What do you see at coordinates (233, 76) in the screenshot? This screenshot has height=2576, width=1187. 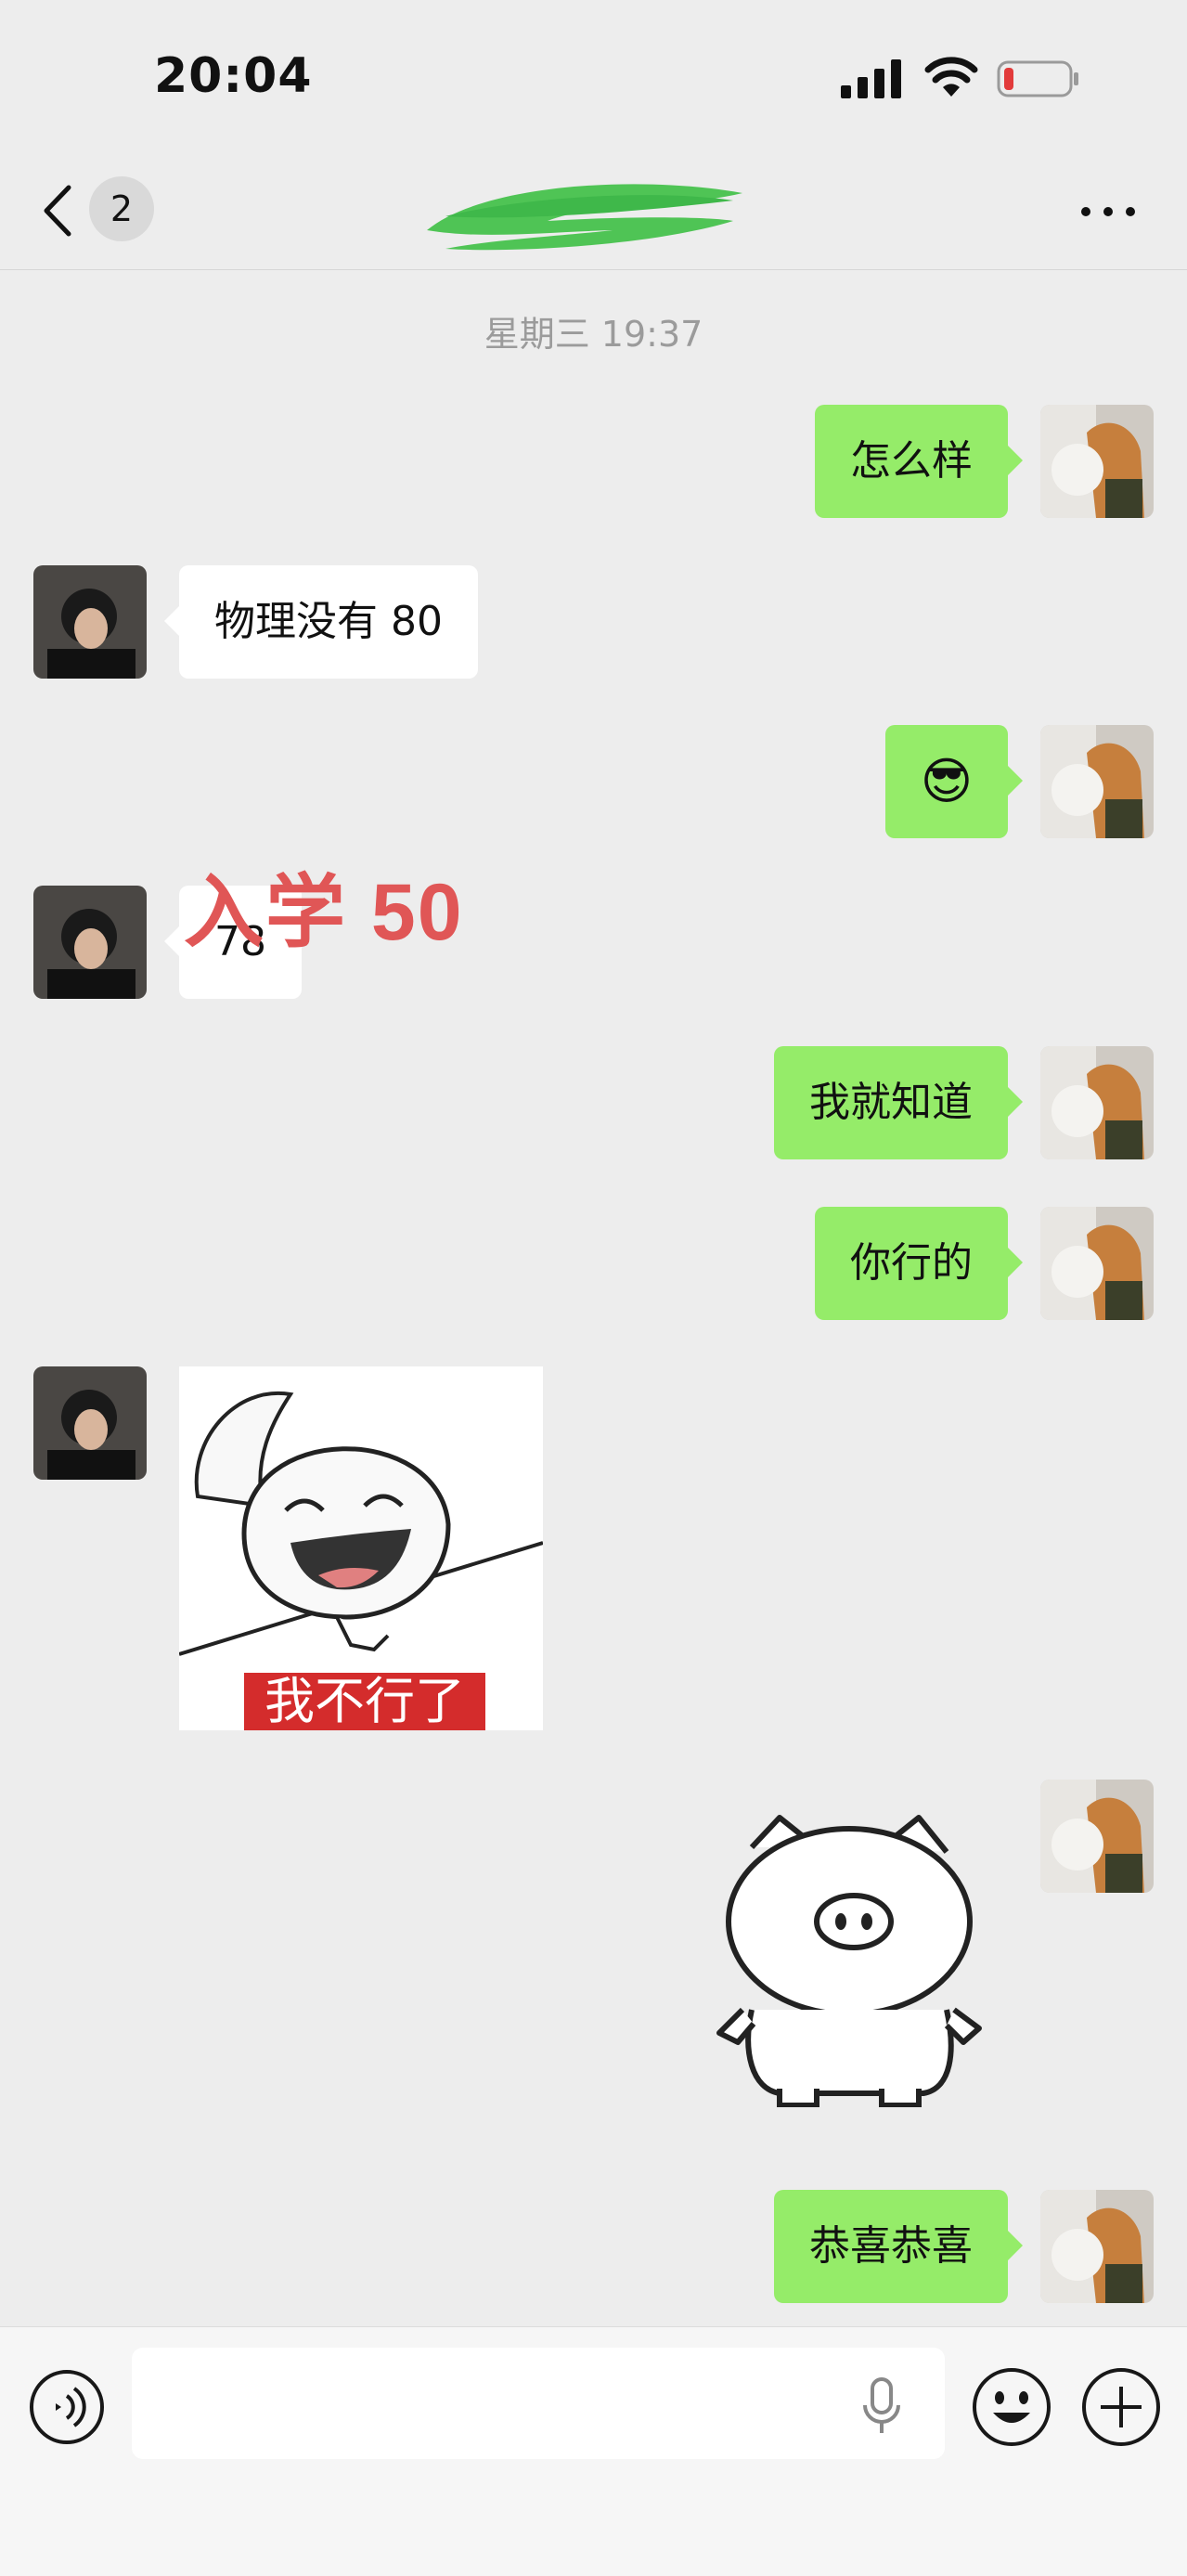 I see `status-time: 20:04` at bounding box center [233, 76].